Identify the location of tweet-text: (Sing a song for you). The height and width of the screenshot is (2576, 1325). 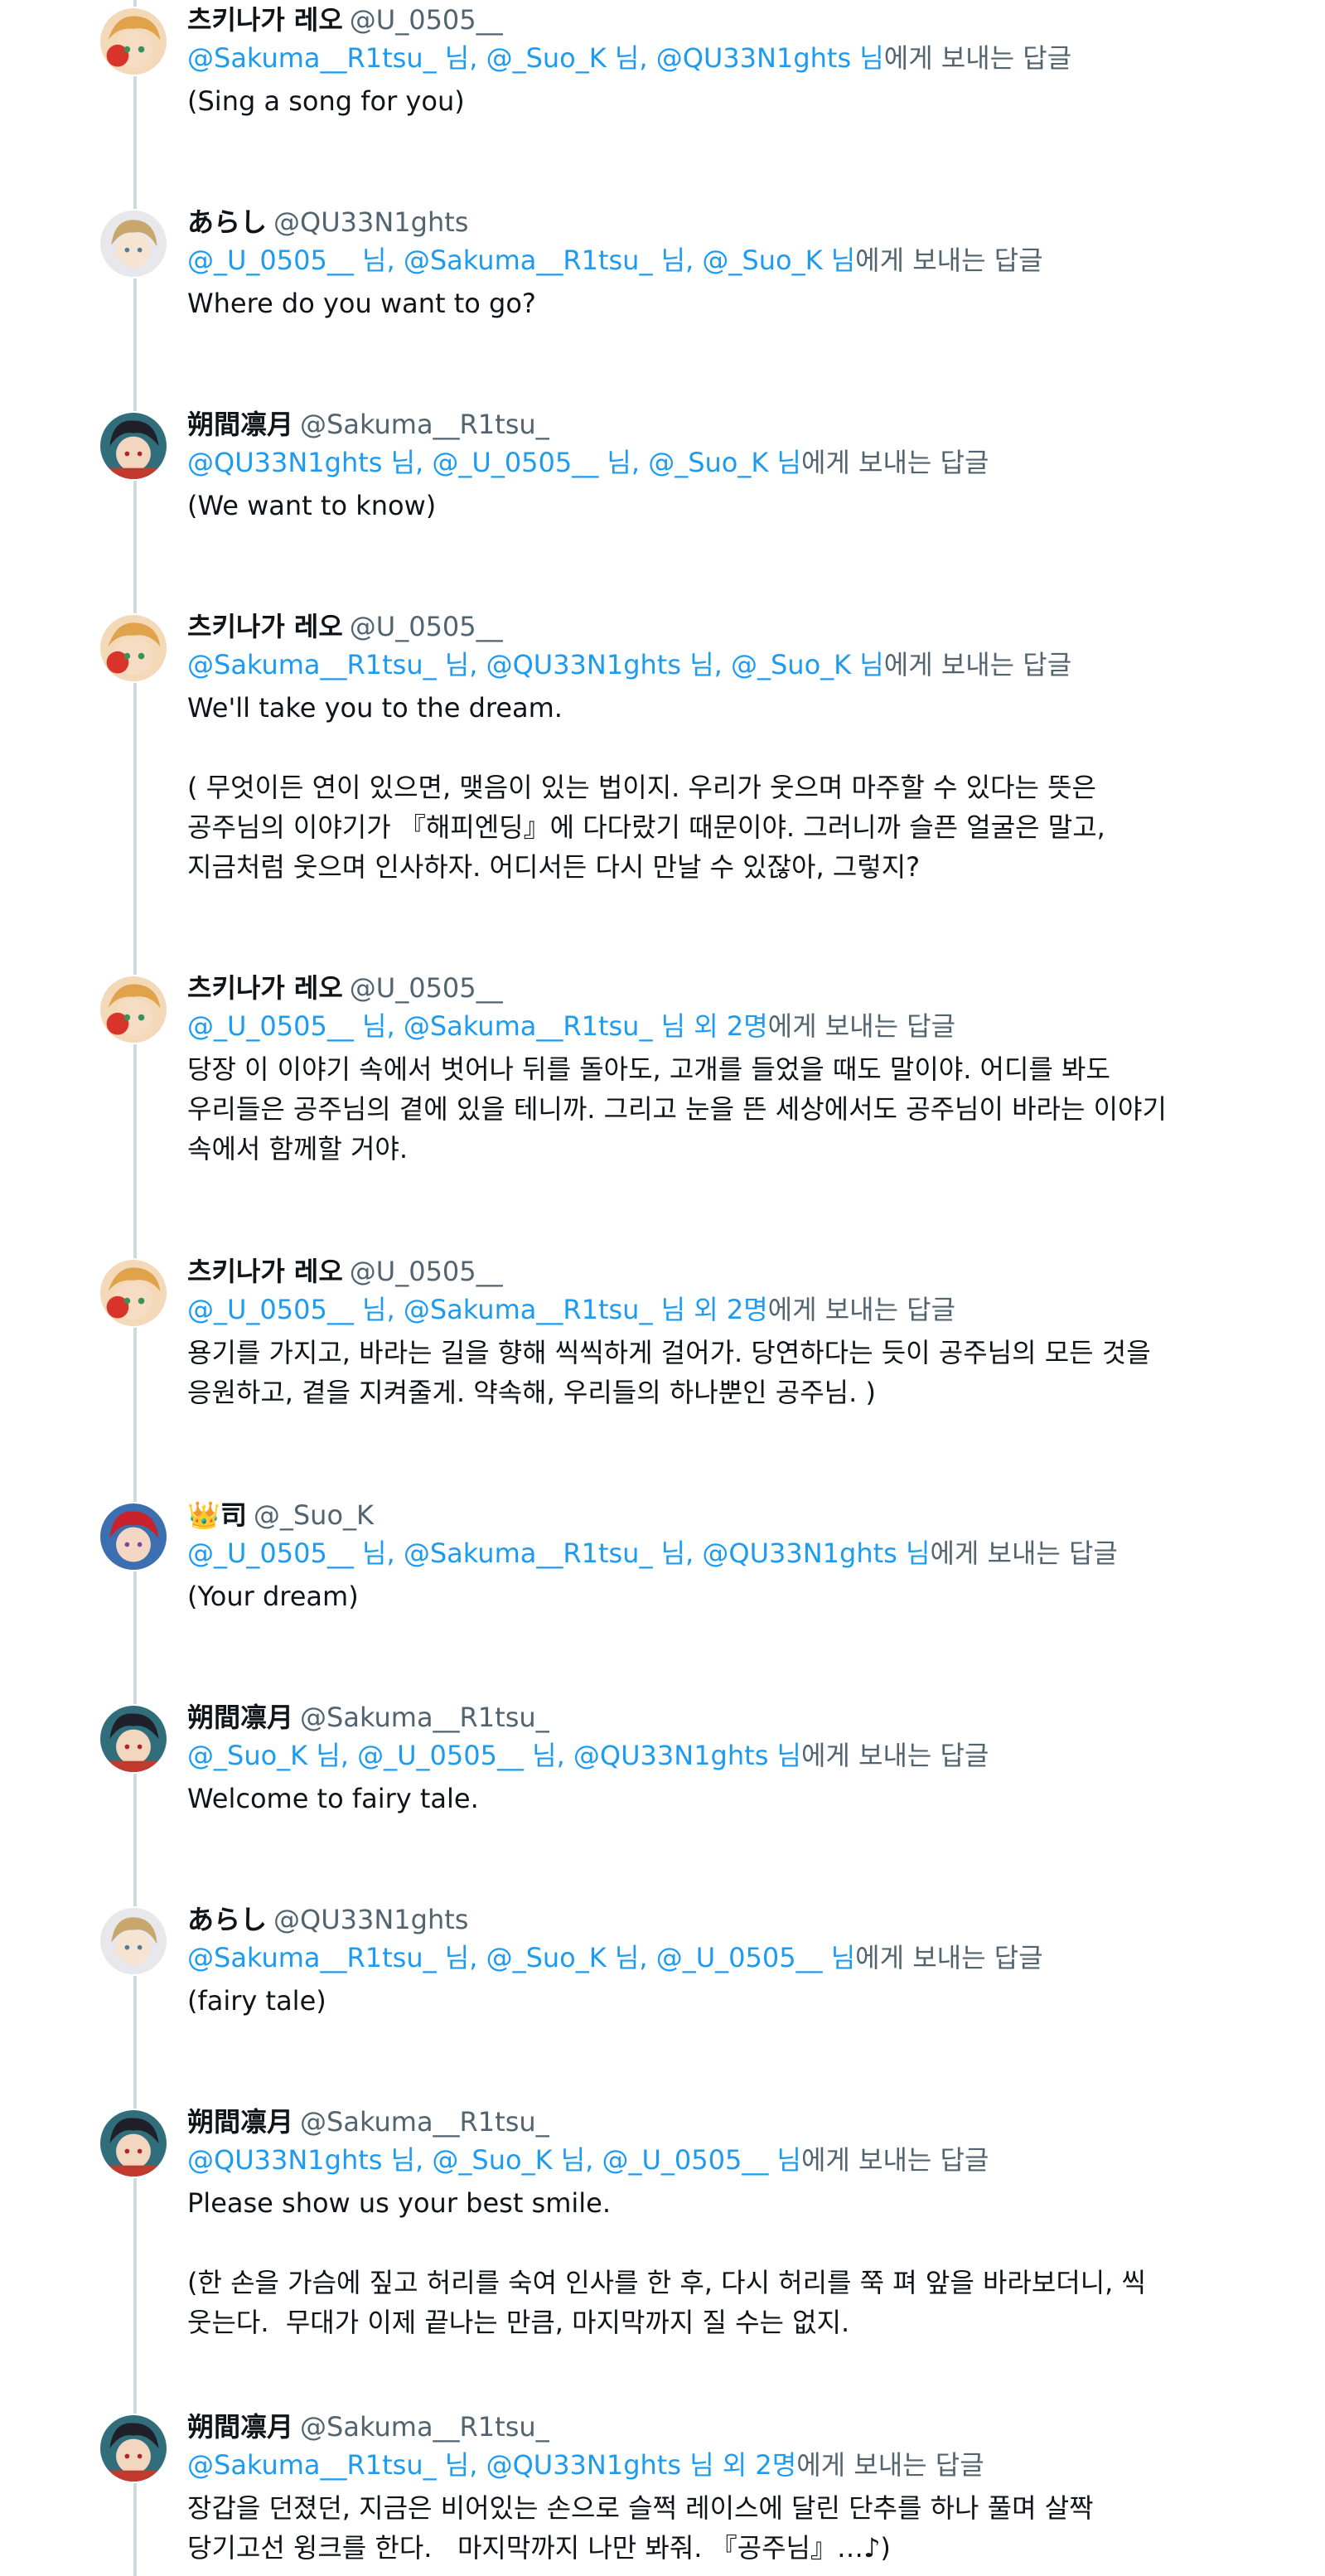
(326, 101).